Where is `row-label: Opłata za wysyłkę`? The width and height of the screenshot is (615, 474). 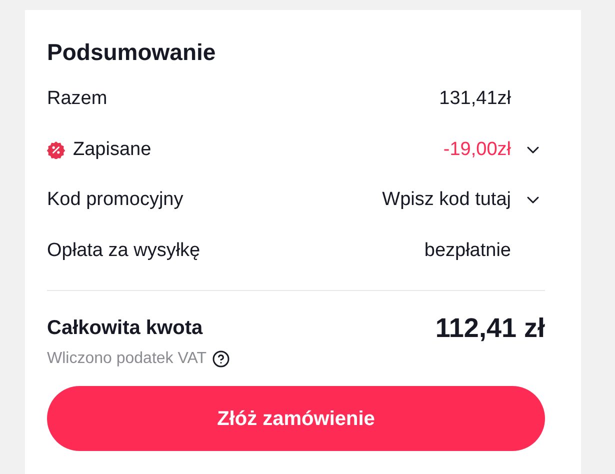
row-label: Opłata za wysyłkę is located at coordinates (123, 250).